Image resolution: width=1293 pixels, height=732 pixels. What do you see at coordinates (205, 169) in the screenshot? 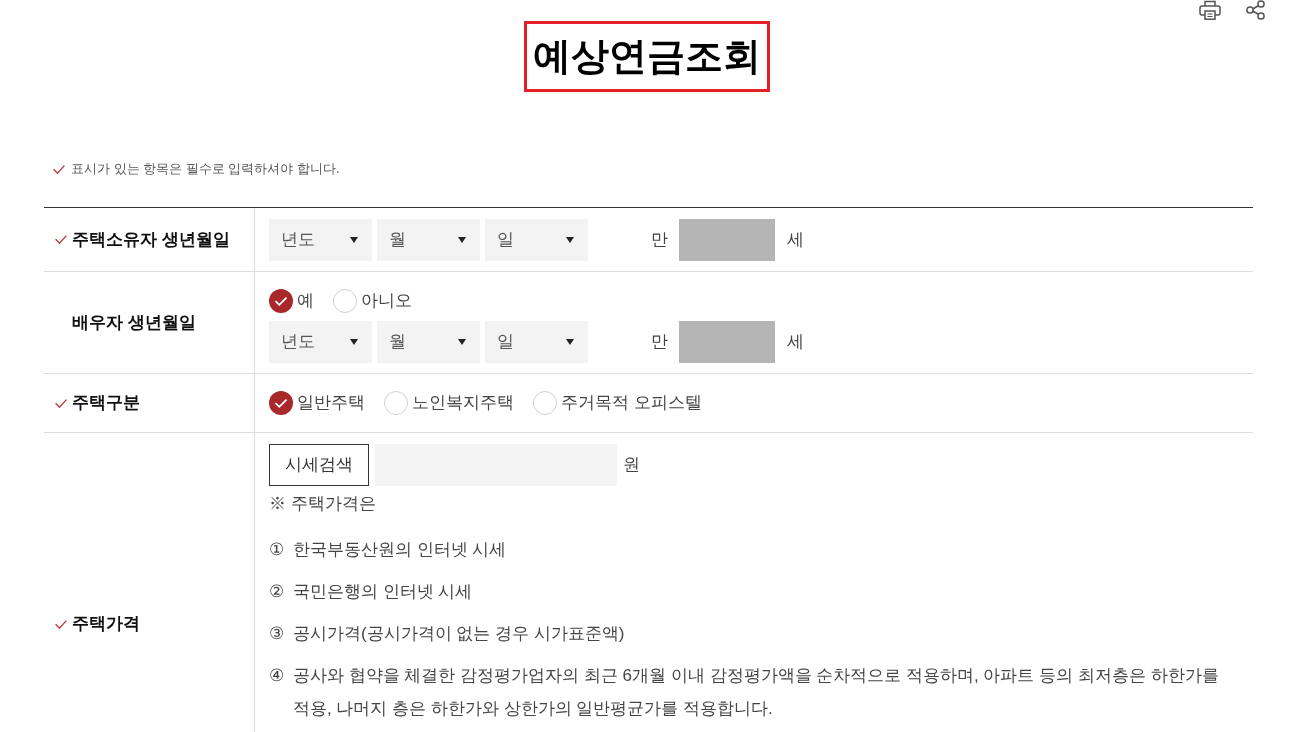
I see `required-note: 표시가 있는 항목은 필수로 입력하셔야 합니다.` at bounding box center [205, 169].